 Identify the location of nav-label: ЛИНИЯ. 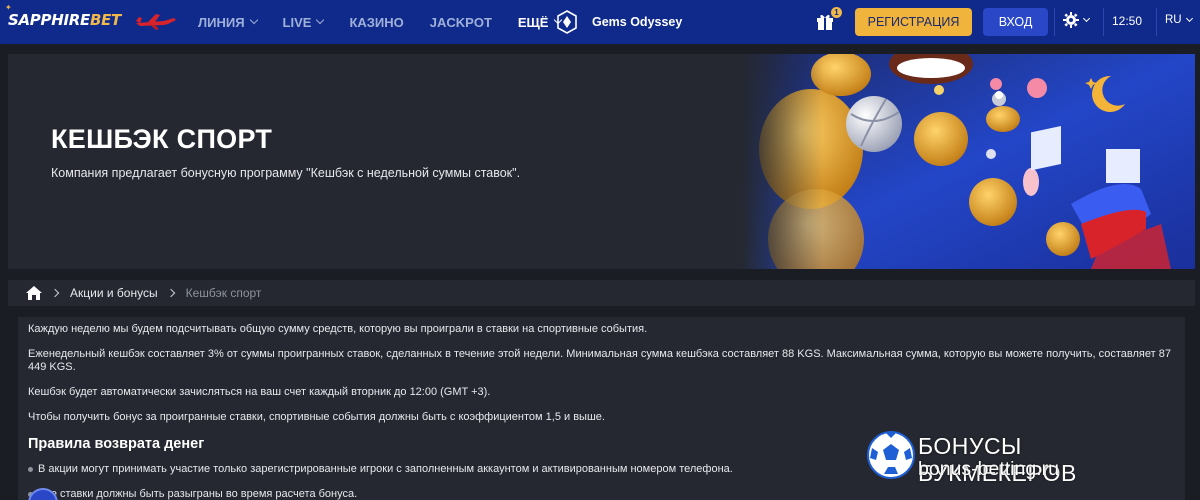
(221, 22).